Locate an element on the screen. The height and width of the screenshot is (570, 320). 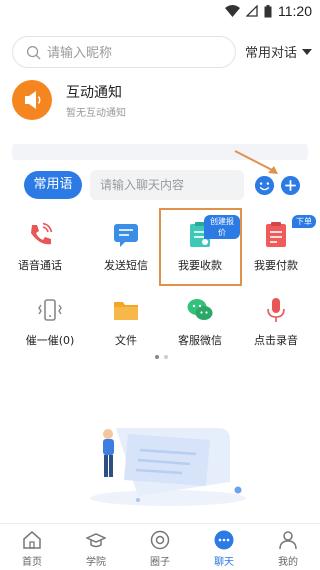
common-dialogs-dropdown: 常用对话 is located at coordinates (278, 51).